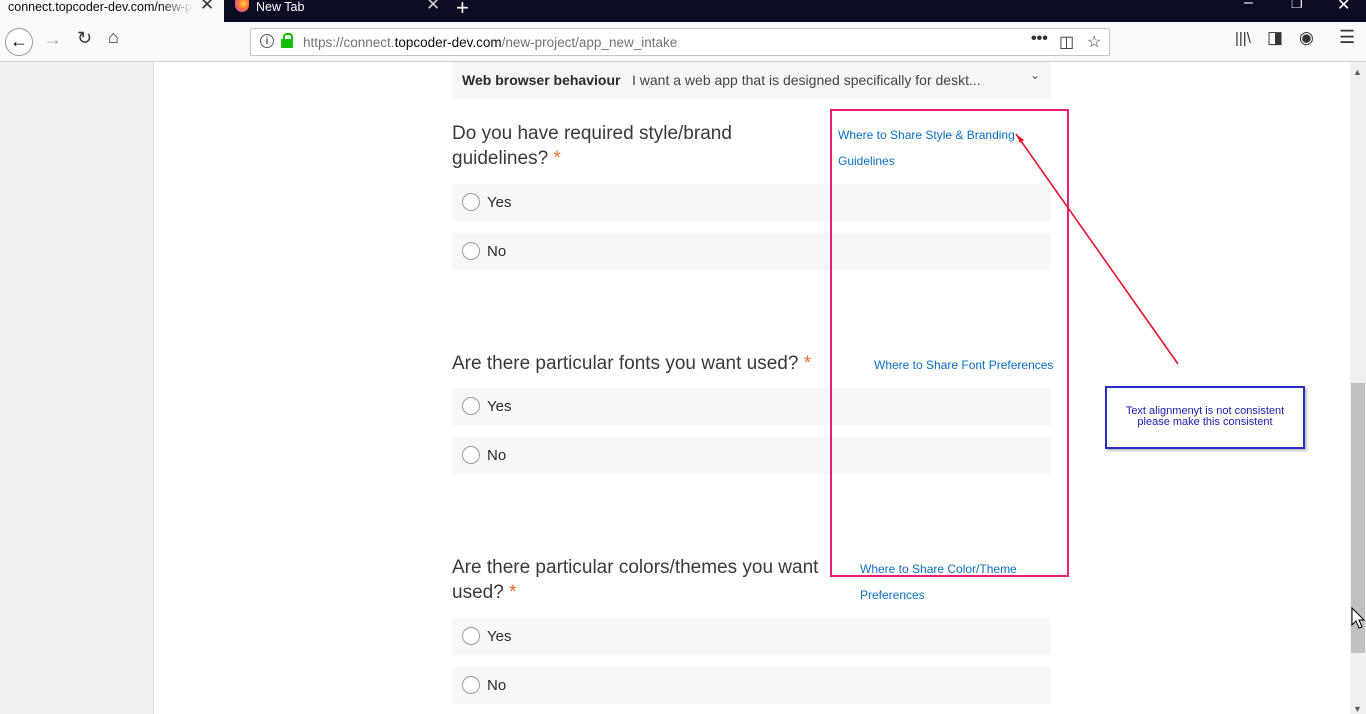 The width and height of the screenshot is (1366, 714). I want to click on reload-button: ↻, so click(84, 38).